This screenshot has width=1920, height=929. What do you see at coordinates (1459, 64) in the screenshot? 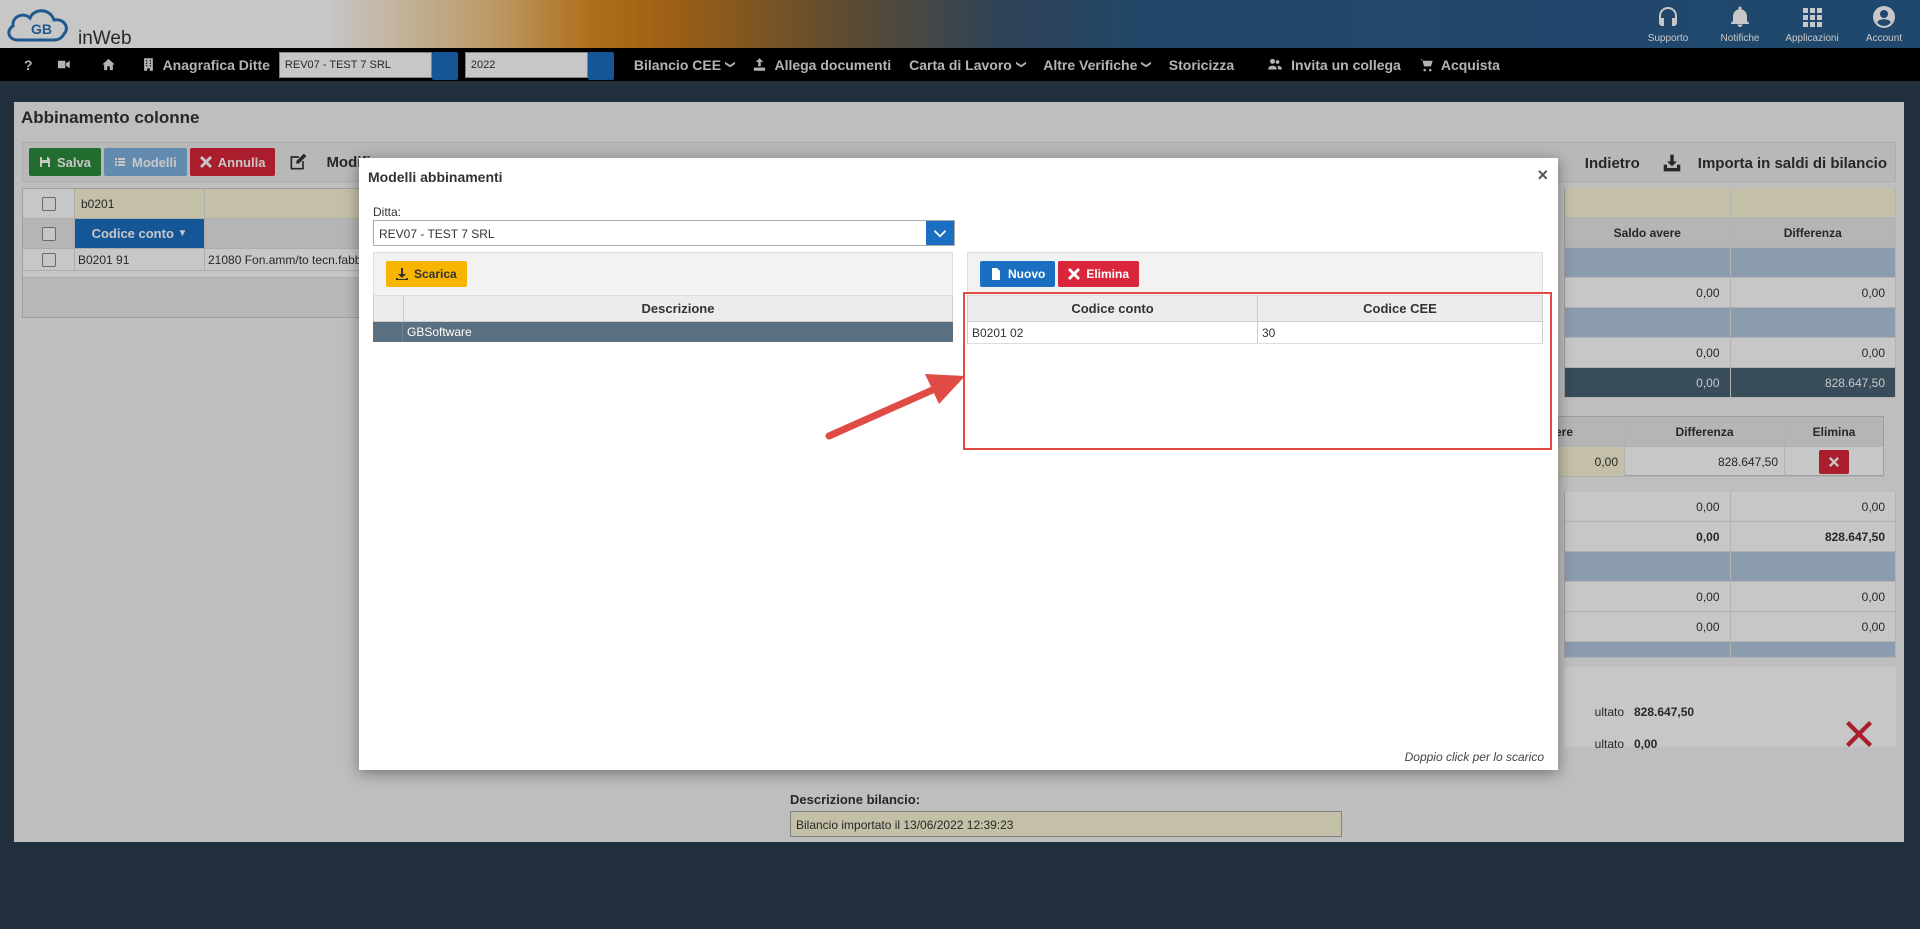
I see `acquista-link: Acquista` at bounding box center [1459, 64].